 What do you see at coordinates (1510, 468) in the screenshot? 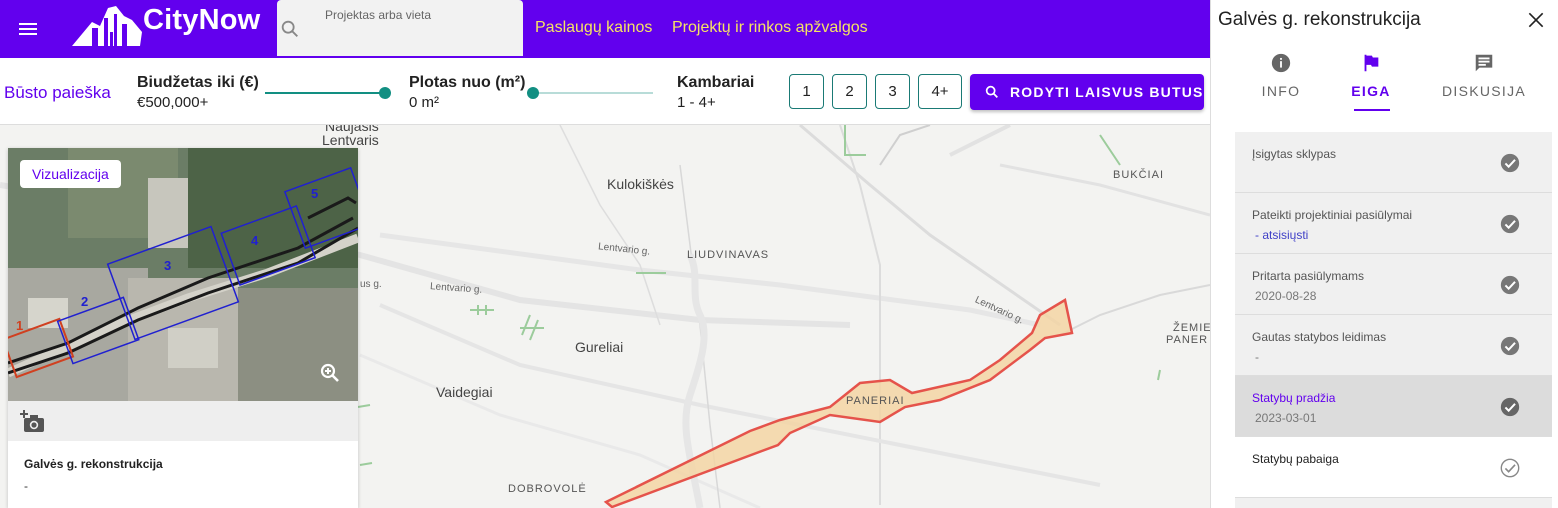
I see `check-circle-outline-icon` at bounding box center [1510, 468].